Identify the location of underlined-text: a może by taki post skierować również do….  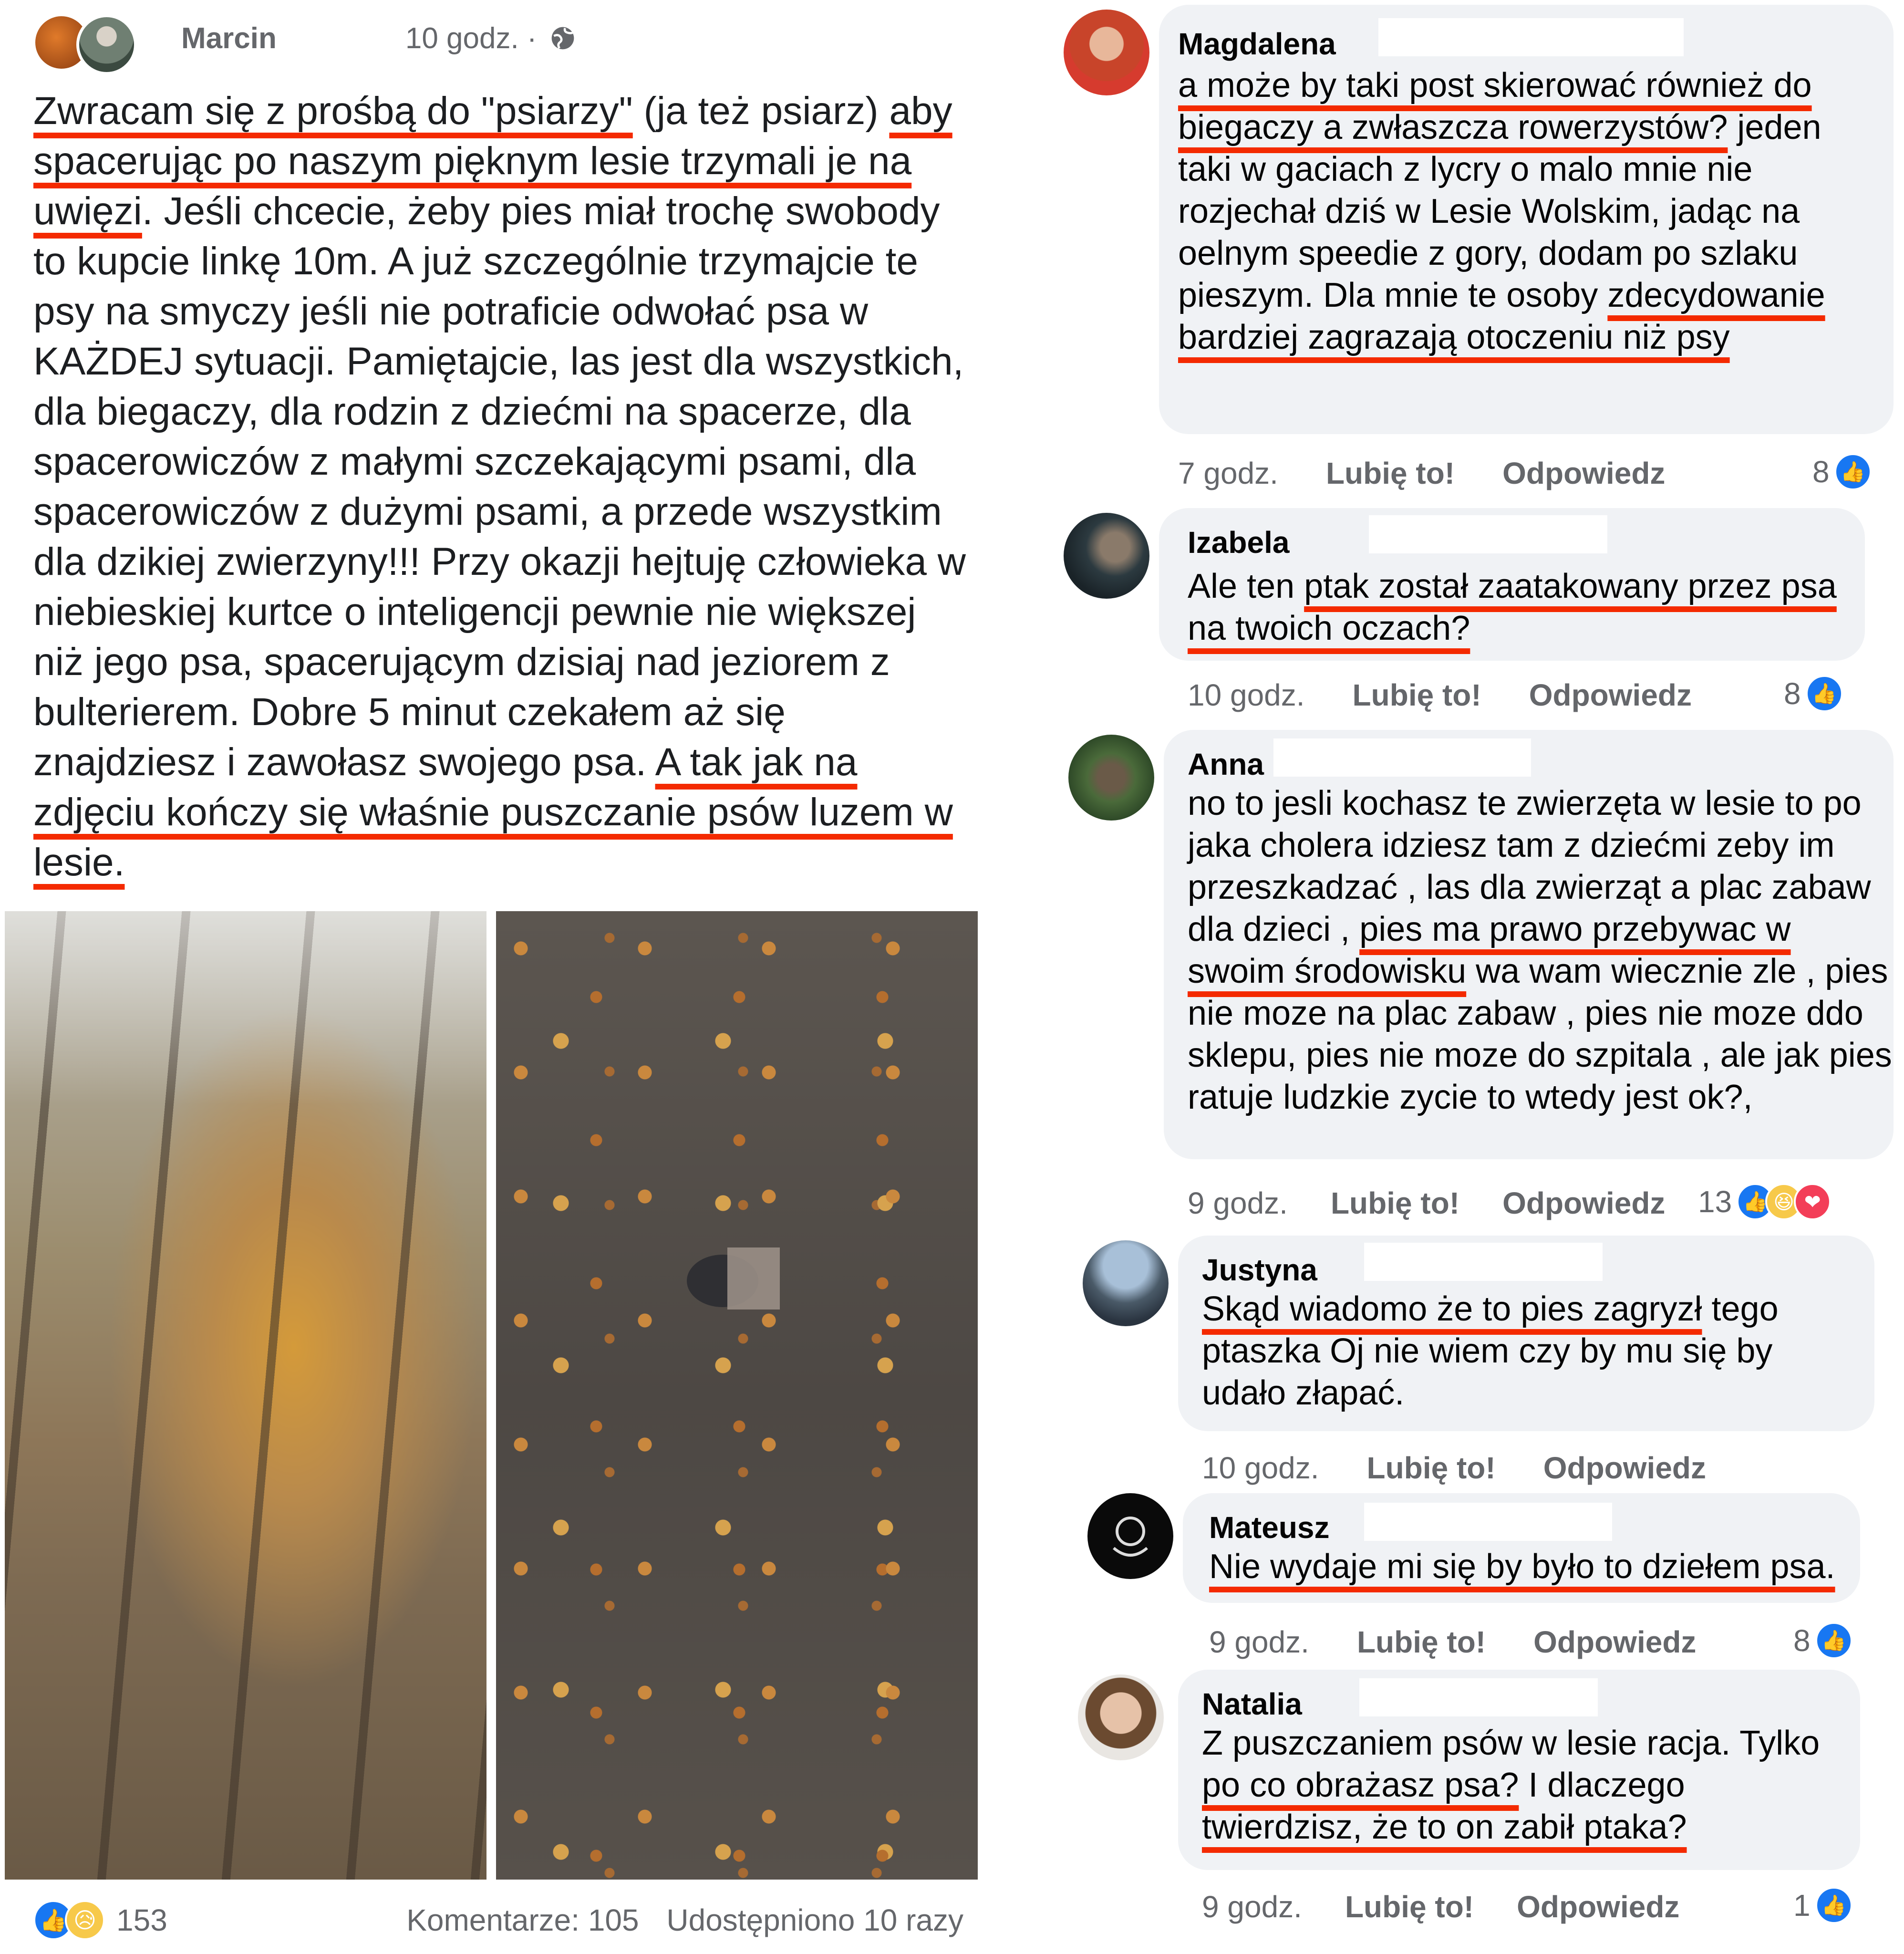
(1495, 106).